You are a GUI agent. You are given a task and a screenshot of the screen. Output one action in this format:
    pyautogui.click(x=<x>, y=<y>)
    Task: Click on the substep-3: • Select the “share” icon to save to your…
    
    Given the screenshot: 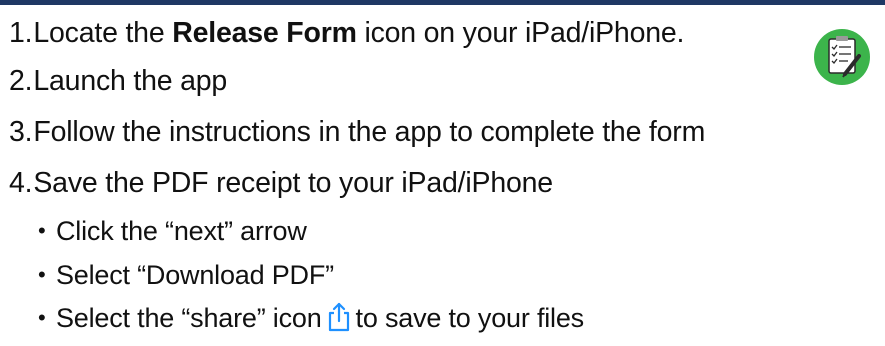 What is the action you would take?
    pyautogui.click(x=311, y=318)
    